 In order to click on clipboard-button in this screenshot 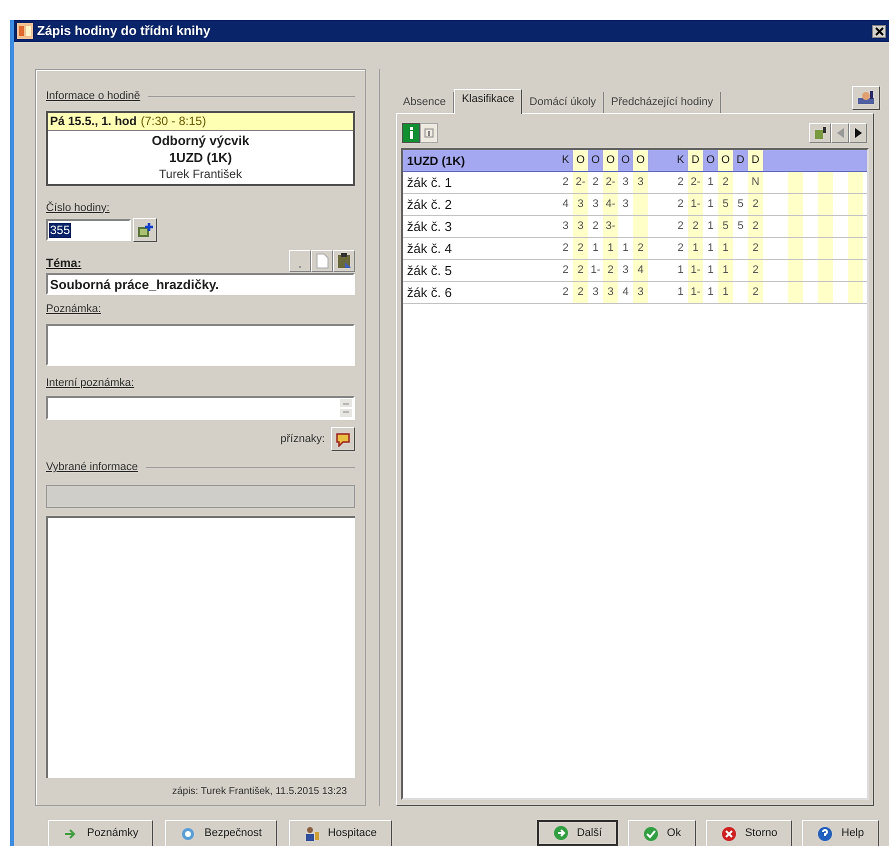, I will do `click(344, 261)`.